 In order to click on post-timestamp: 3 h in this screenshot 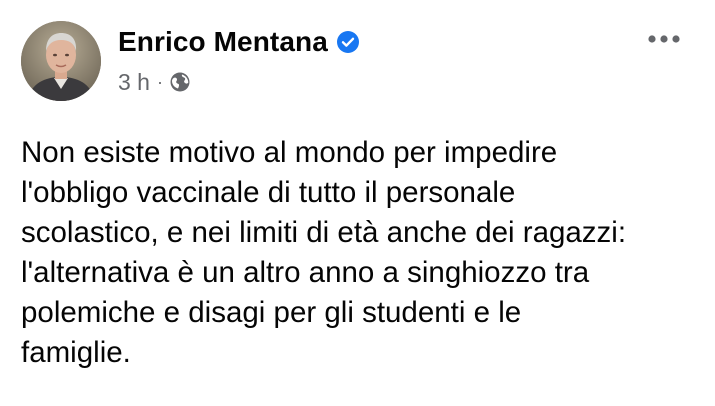, I will do `click(134, 82)`.